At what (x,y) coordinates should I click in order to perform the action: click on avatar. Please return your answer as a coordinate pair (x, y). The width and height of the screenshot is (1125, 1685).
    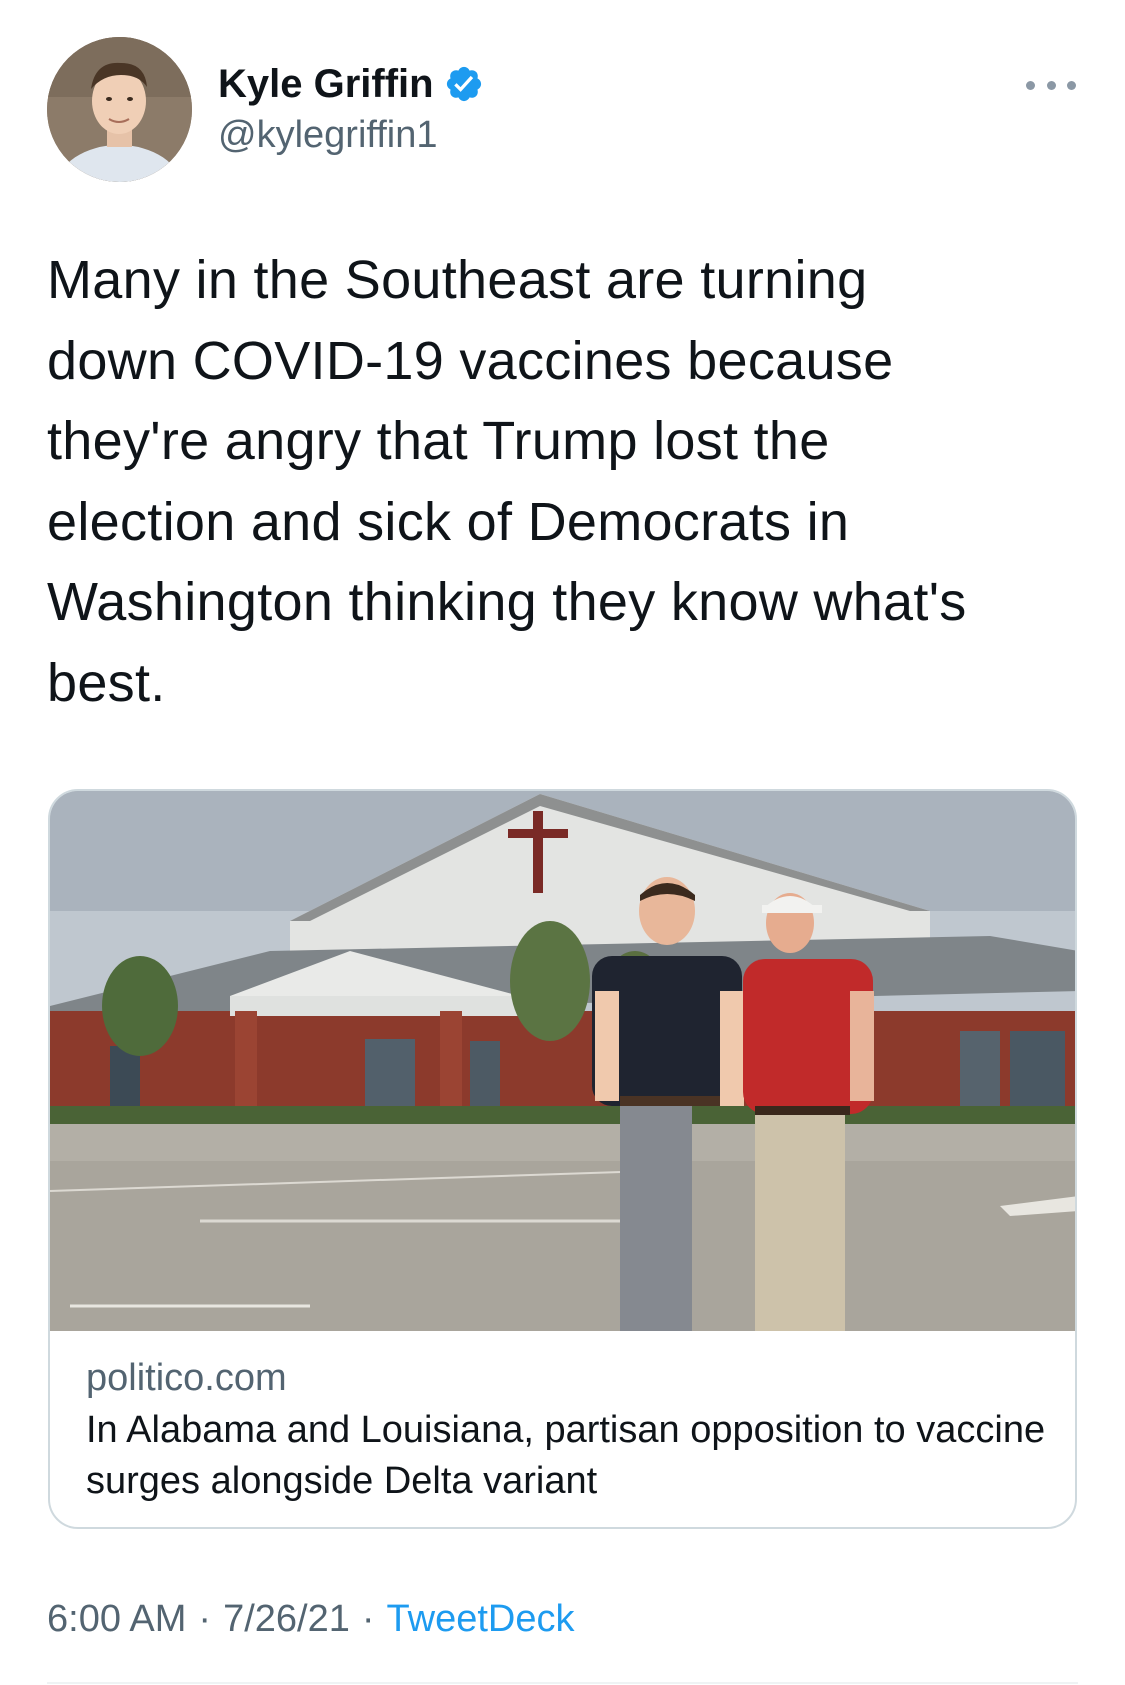
    Looking at the image, I should click on (119, 109).